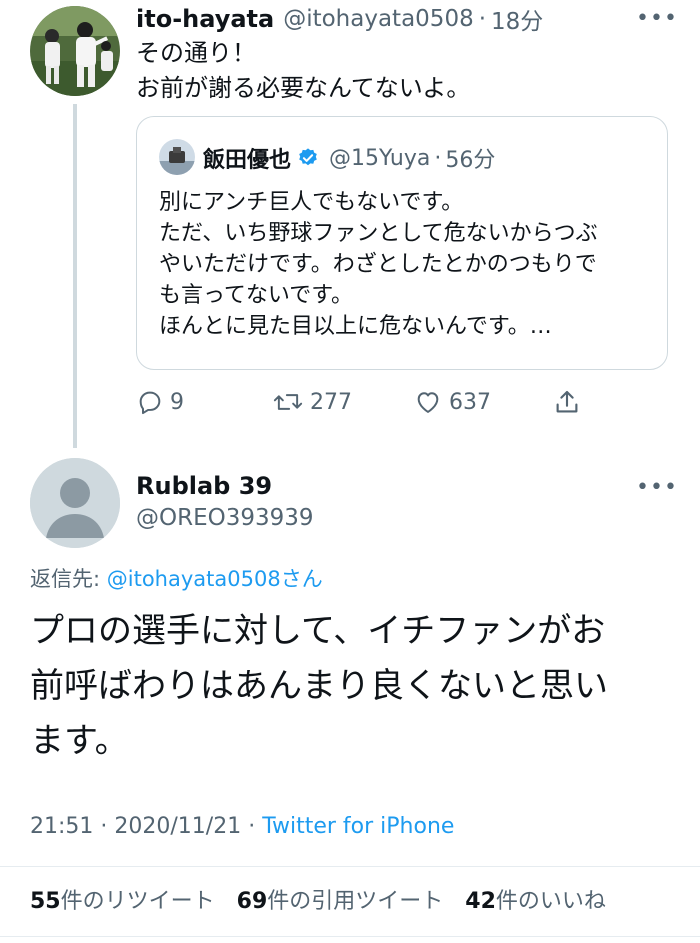 This screenshot has height=943, width=700. I want to click on main-handle: @OREO393939, so click(225, 518).